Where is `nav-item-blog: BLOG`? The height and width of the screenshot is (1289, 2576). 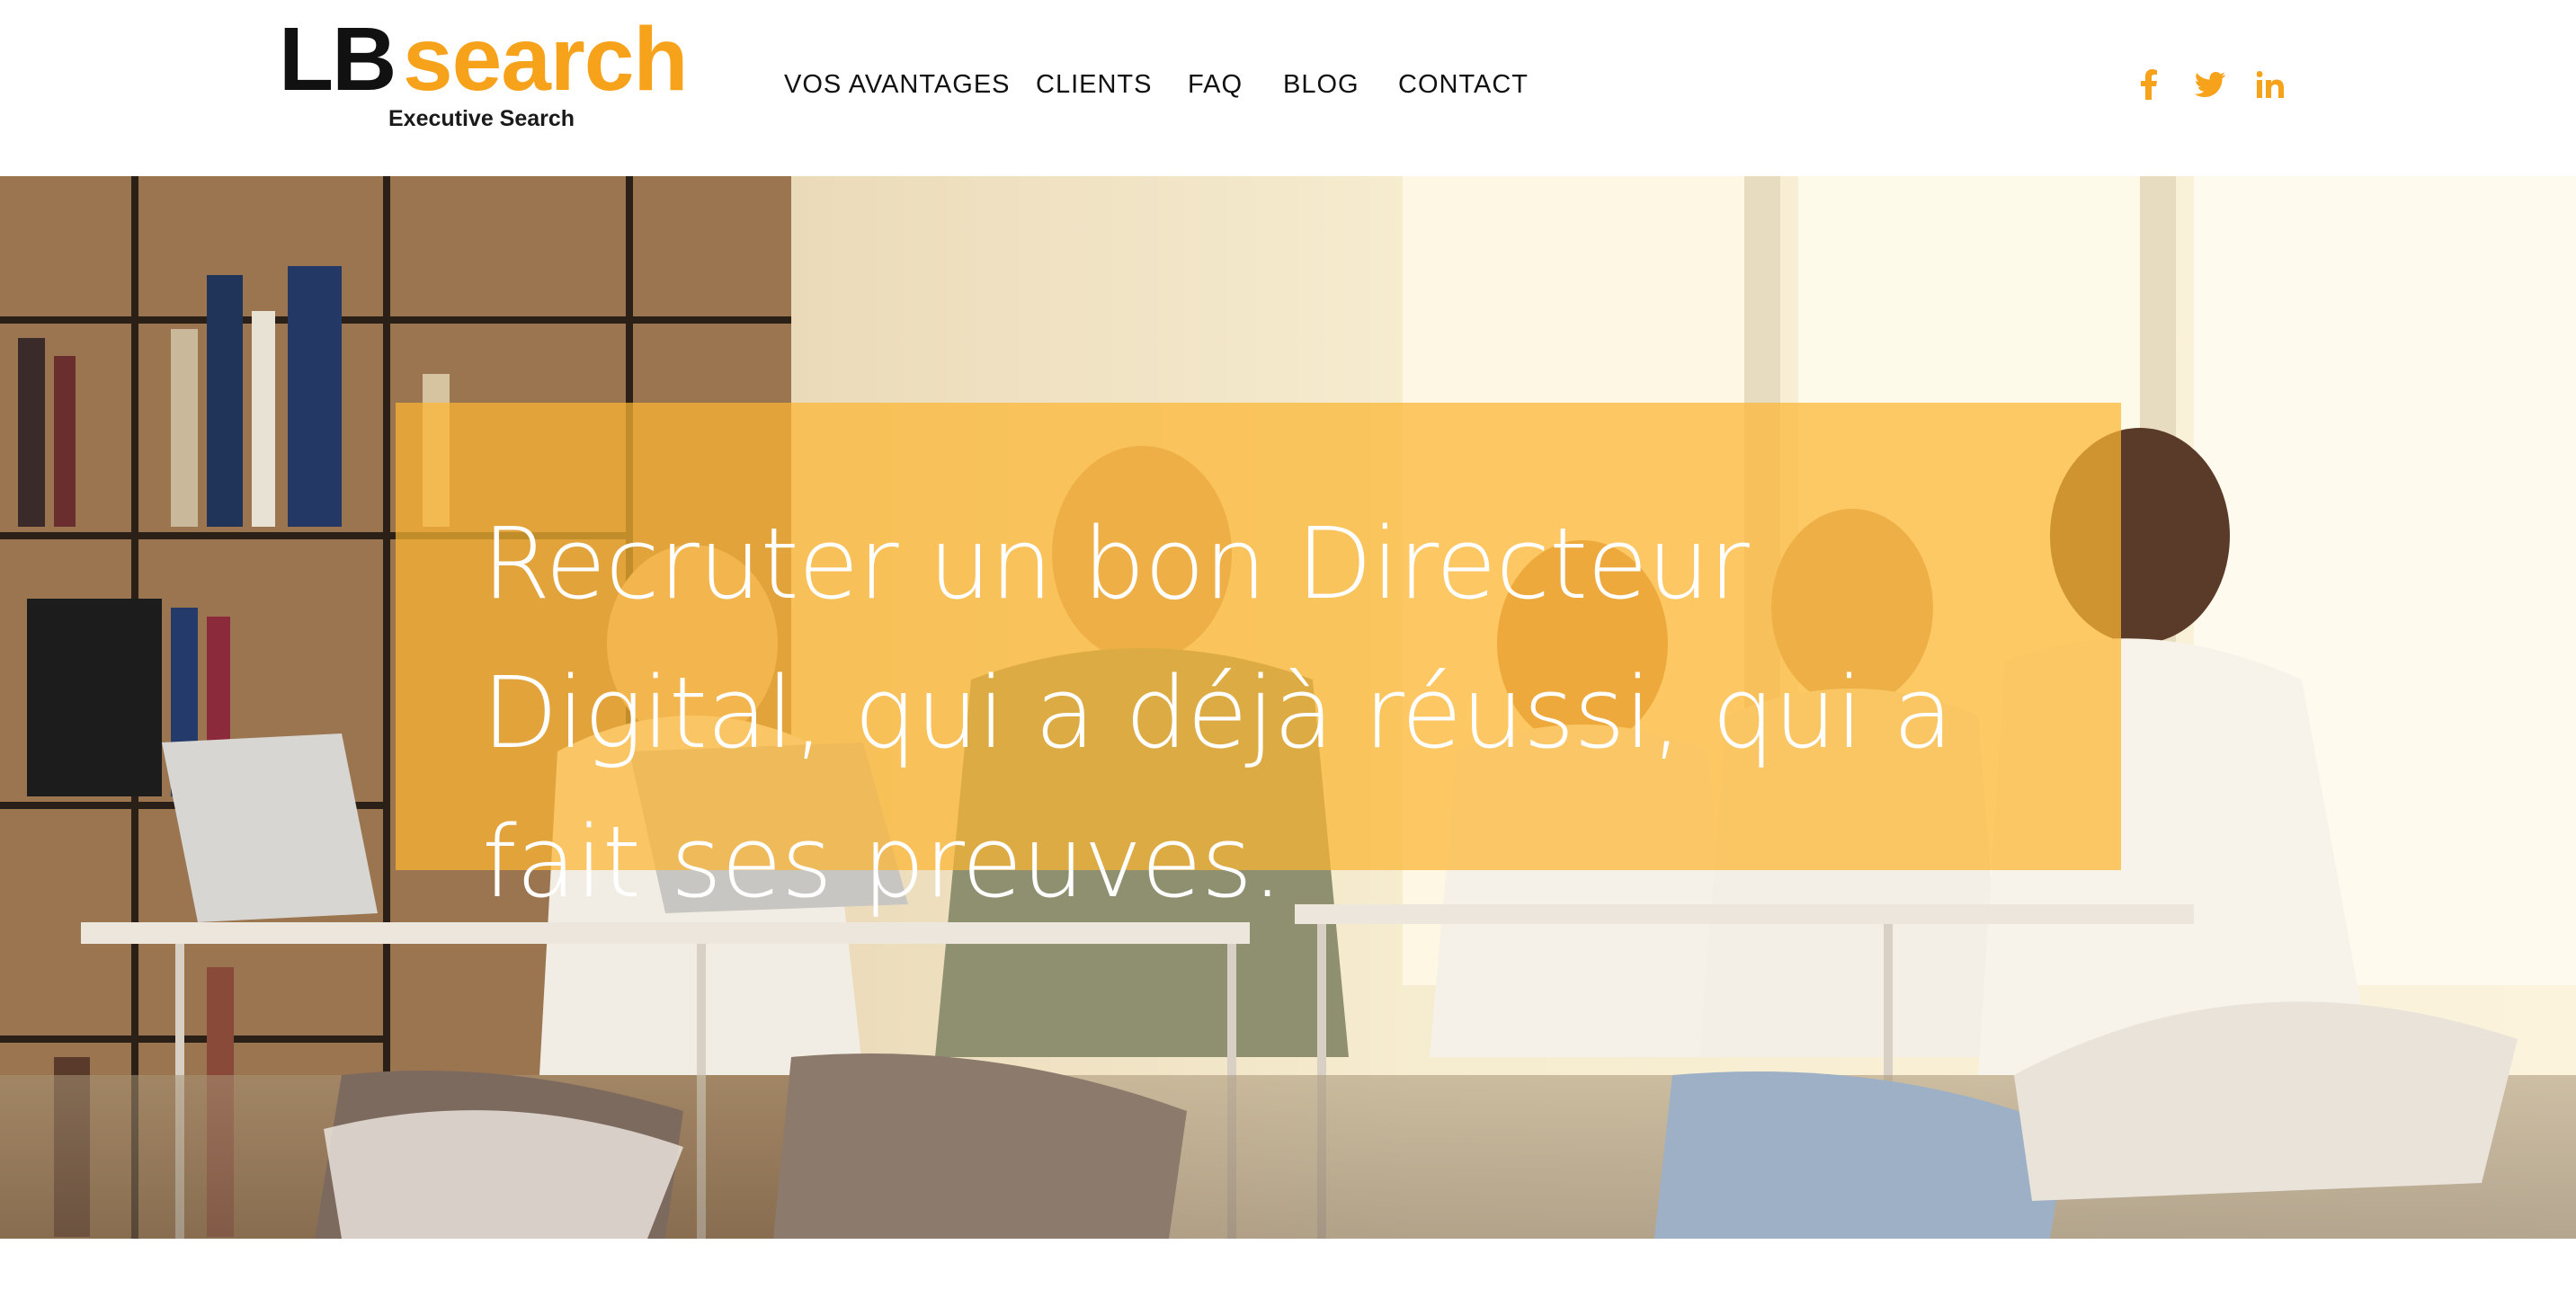 nav-item-blog: BLOG is located at coordinates (1321, 85).